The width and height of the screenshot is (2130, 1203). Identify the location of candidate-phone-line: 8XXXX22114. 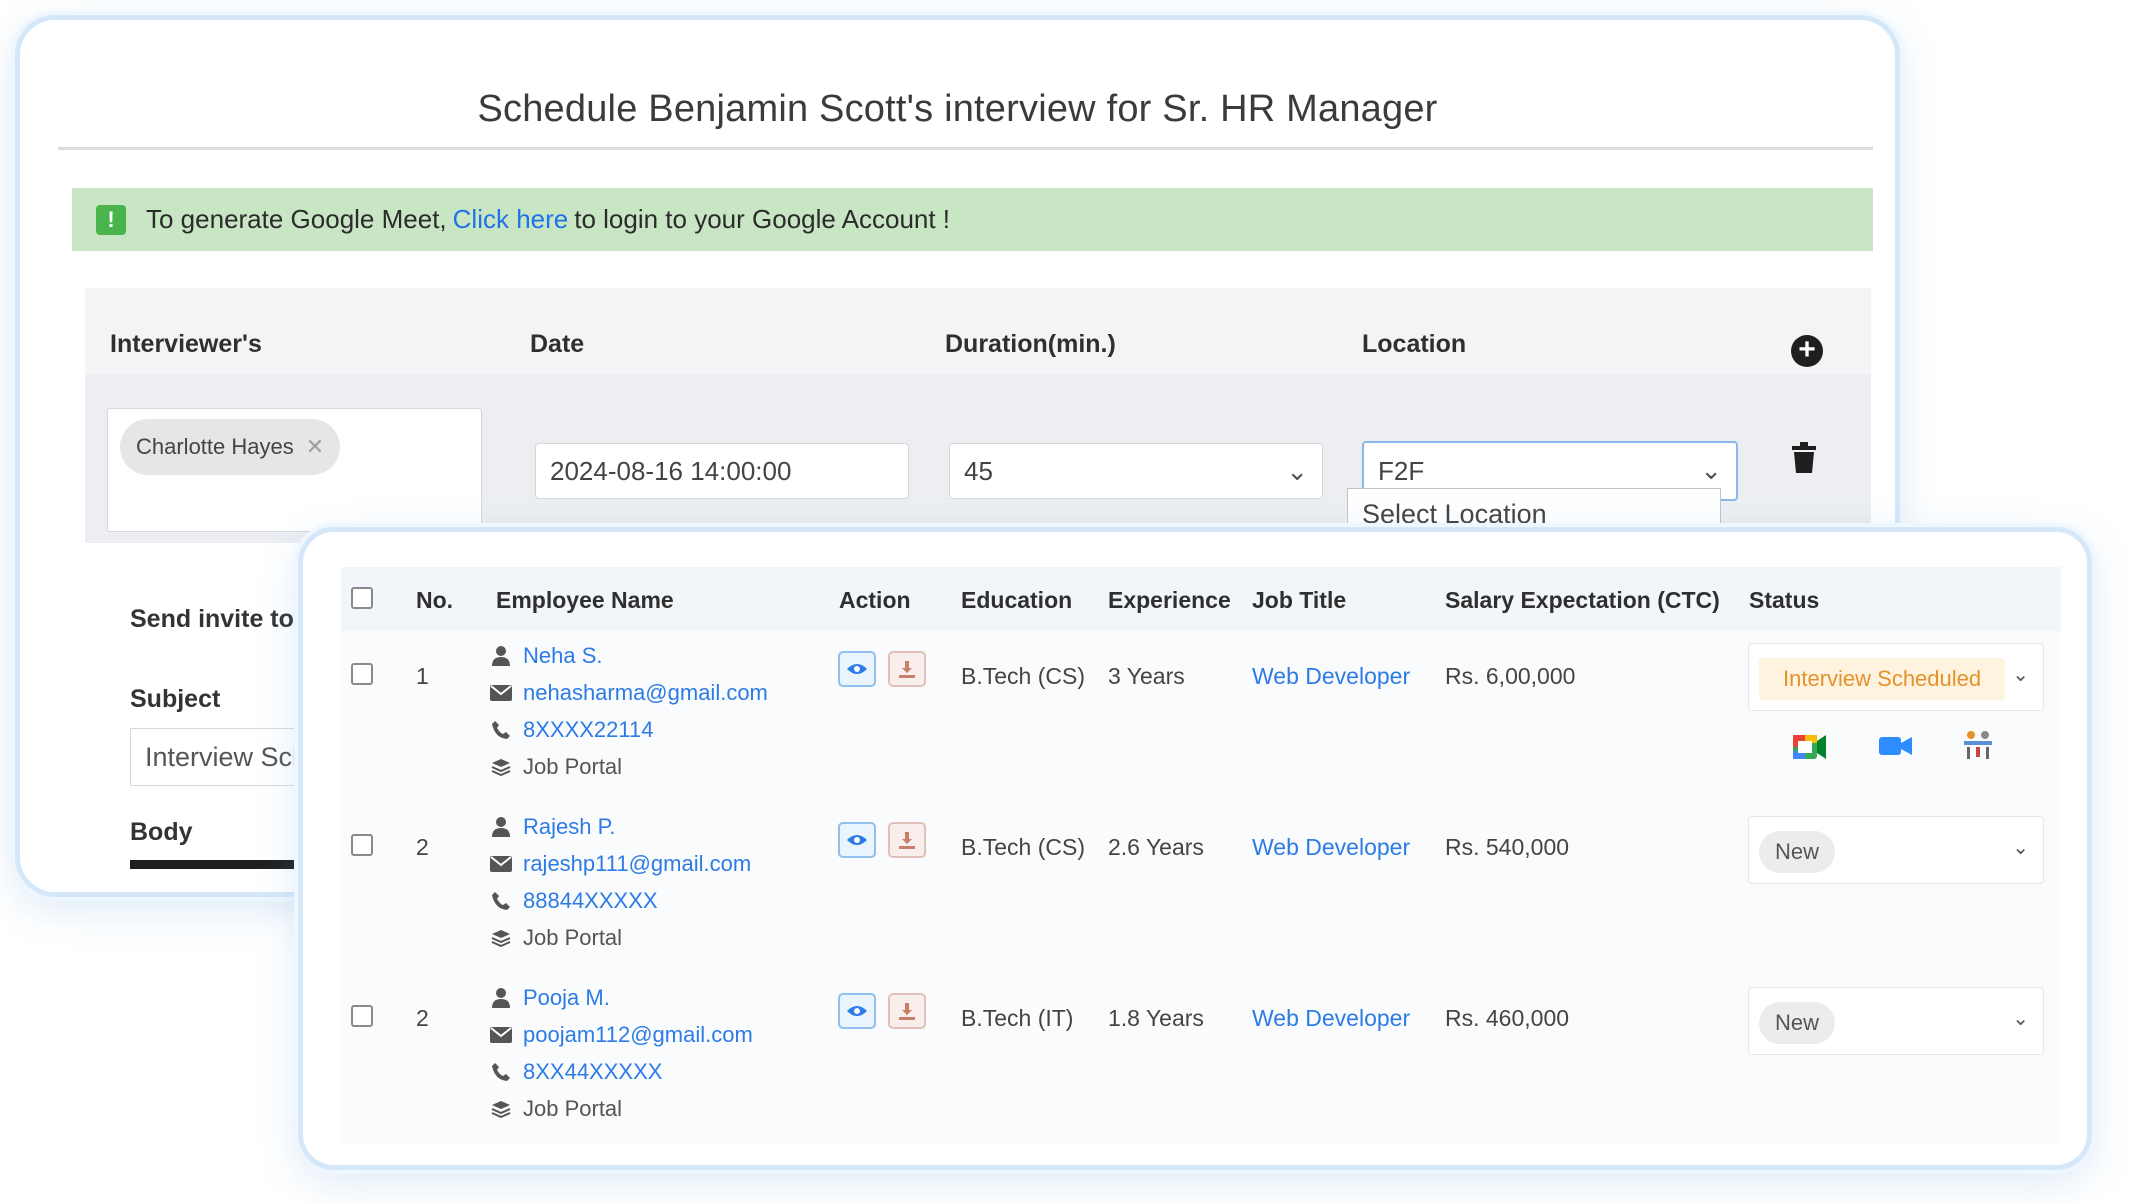
(571, 730).